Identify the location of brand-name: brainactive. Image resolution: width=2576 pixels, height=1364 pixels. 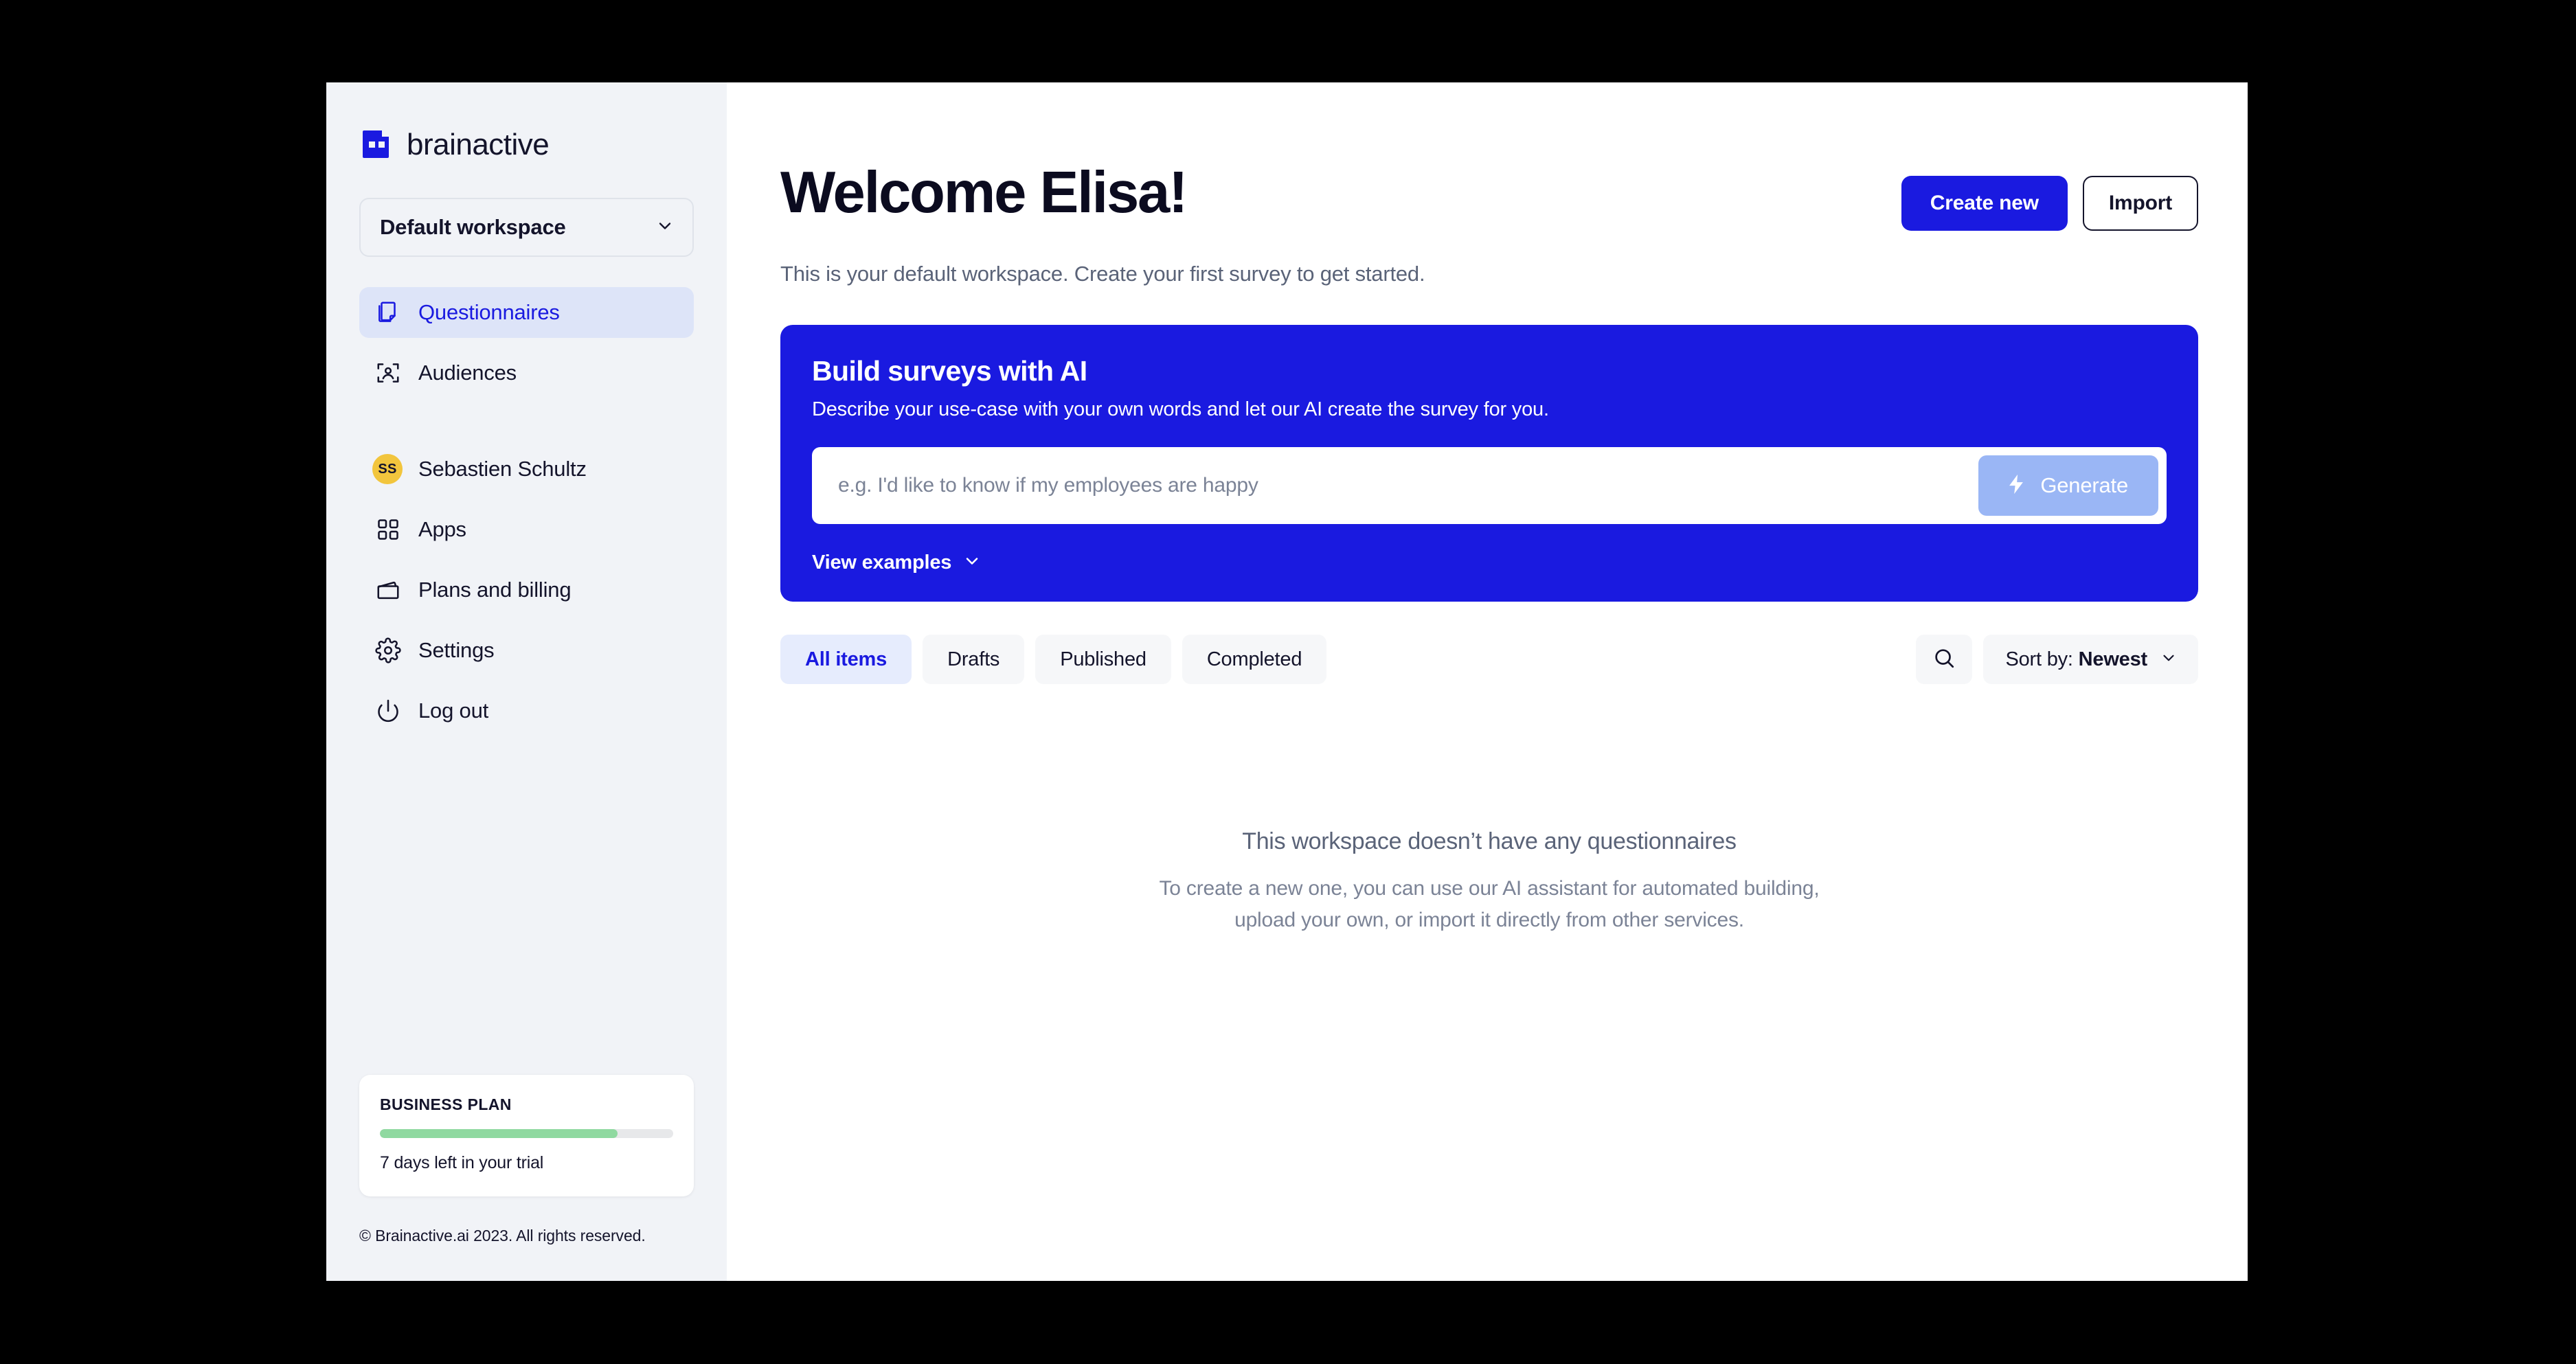
(478, 144).